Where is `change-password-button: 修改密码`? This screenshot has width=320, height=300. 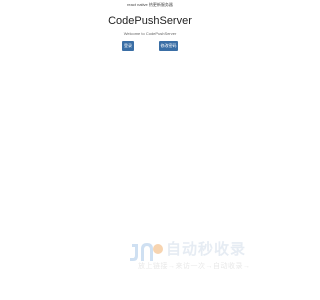 change-password-button: 修改密码 is located at coordinates (168, 46).